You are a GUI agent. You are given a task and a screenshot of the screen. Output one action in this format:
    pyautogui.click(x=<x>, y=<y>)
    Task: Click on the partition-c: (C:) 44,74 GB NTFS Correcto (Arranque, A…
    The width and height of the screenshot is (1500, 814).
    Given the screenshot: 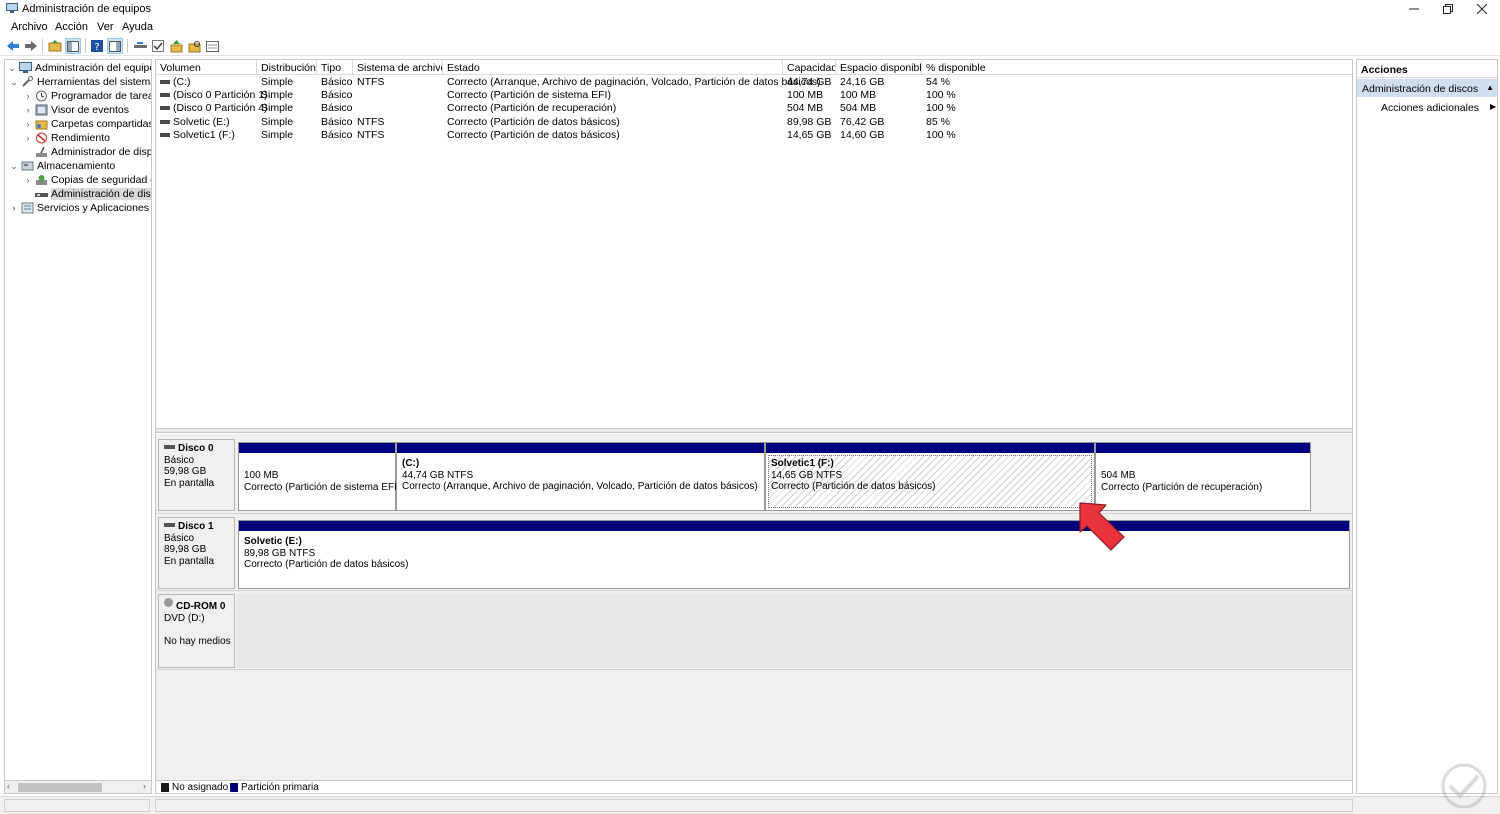 What is the action you would take?
    pyautogui.click(x=580, y=476)
    